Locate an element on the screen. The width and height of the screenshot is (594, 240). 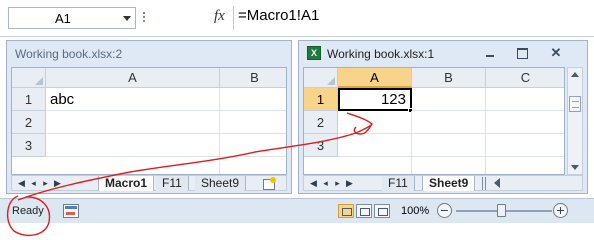
excel-icon: X is located at coordinates (314, 53).